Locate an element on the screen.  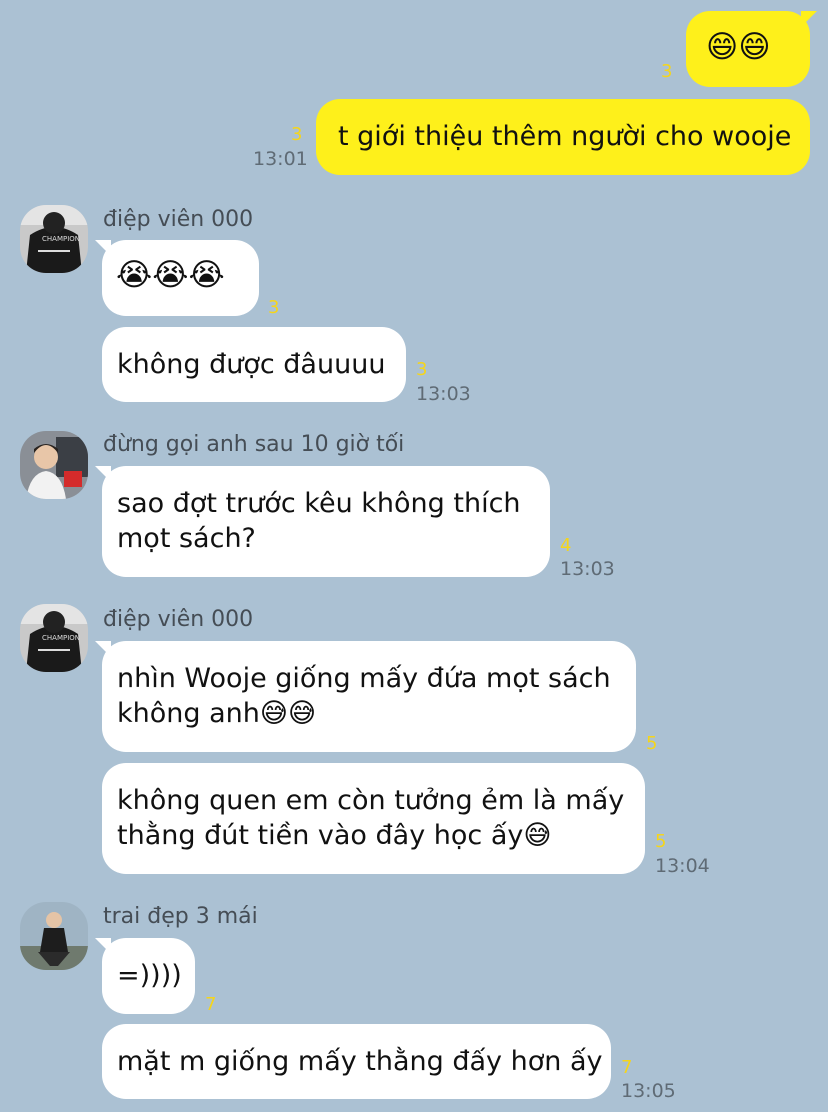
incoming-message-bubble: không được đâuuuu is located at coordinates (254, 364).